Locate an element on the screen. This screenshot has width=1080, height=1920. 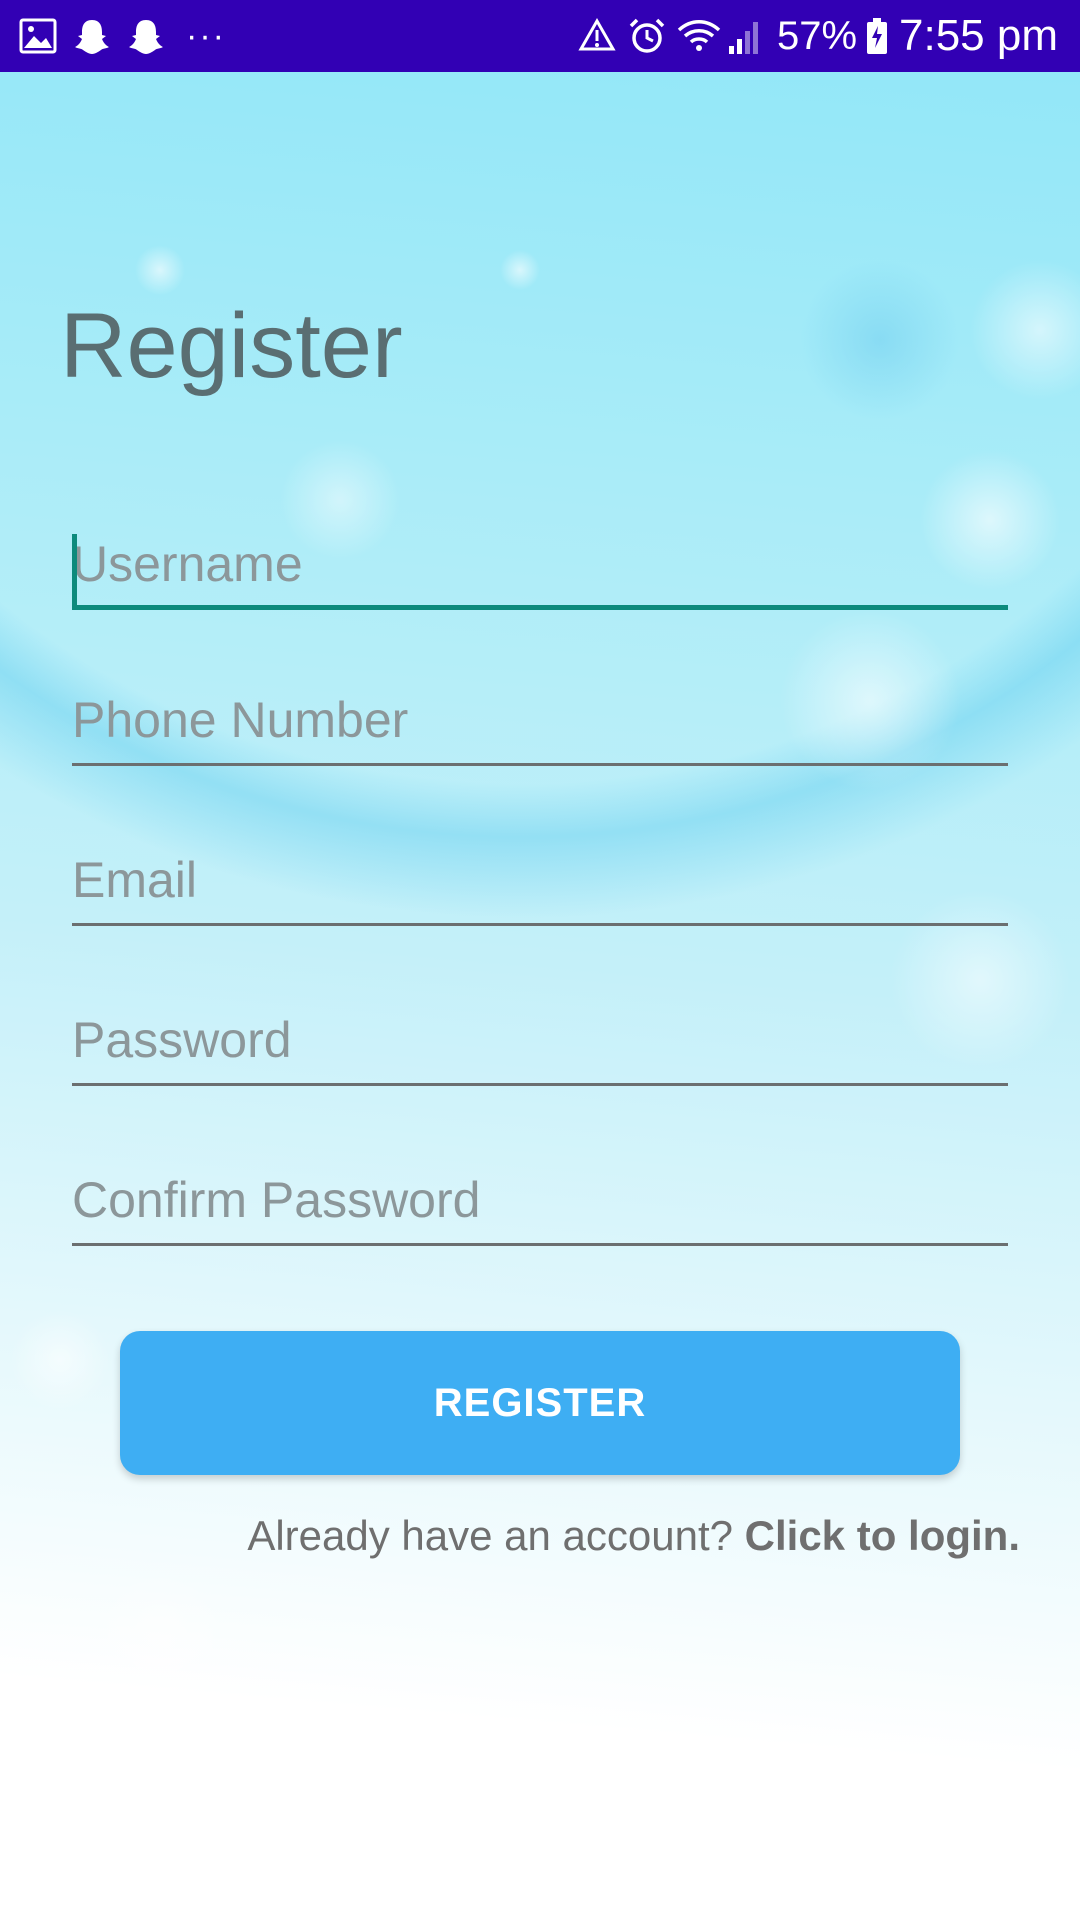
confirm-password-input is located at coordinates (540, 1200).